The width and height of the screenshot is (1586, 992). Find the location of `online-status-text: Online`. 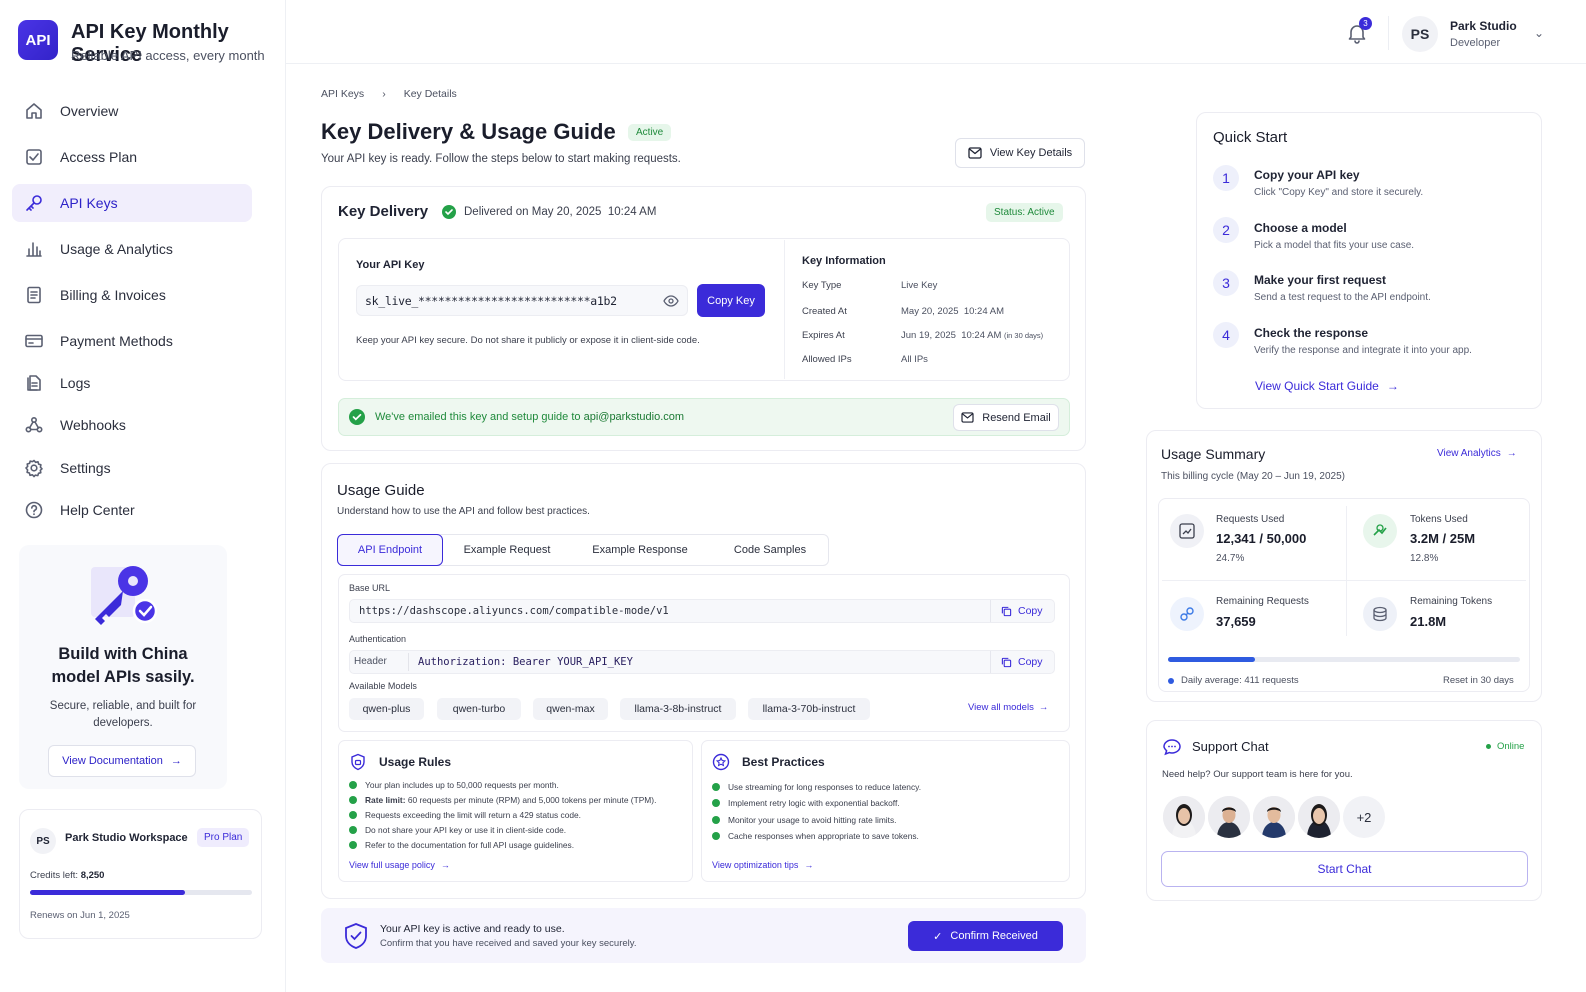

online-status-text: Online is located at coordinates (1511, 746).